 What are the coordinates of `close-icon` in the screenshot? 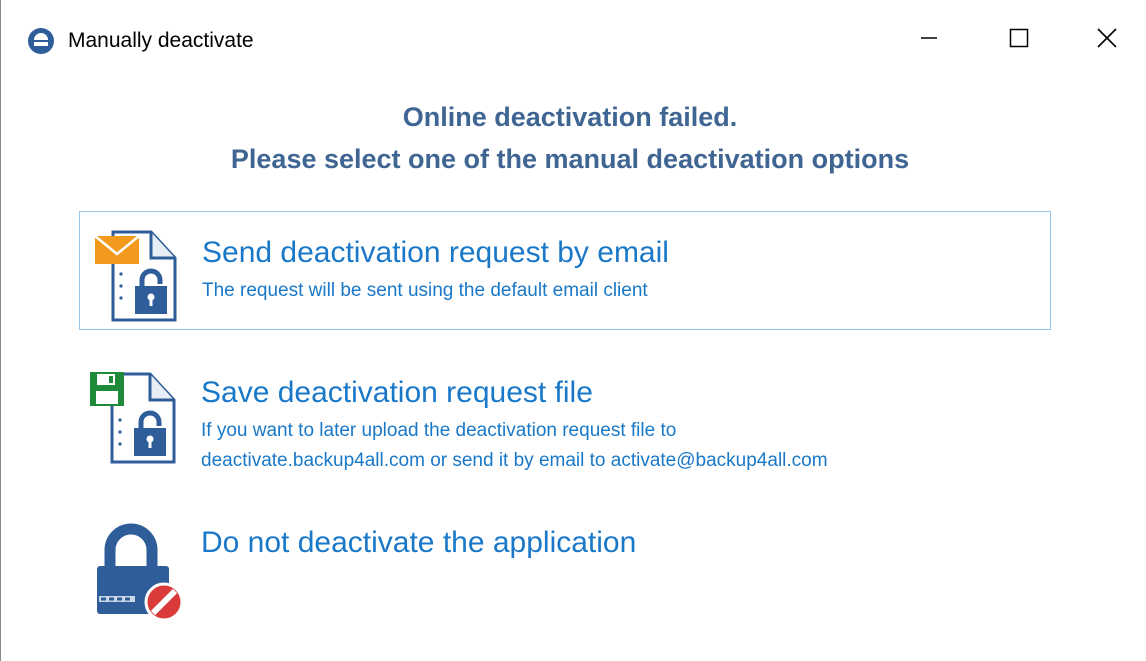 It's located at (1107, 40).